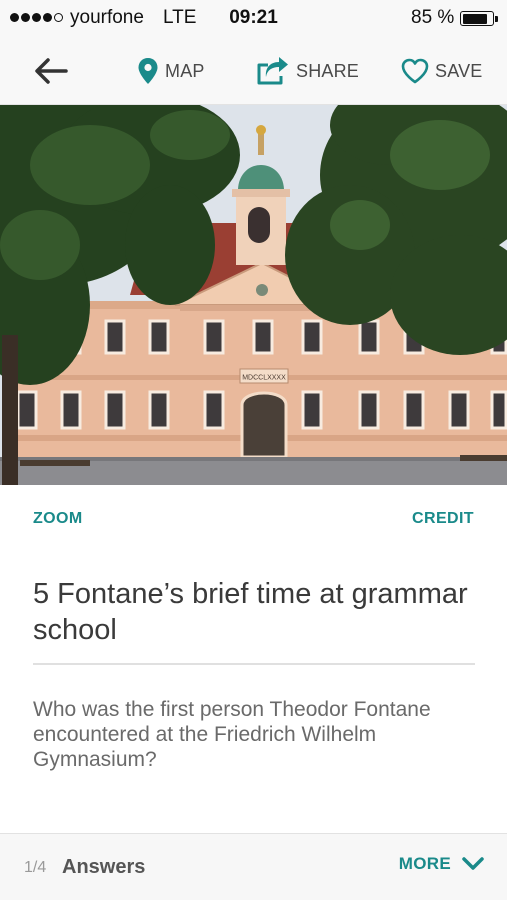  I want to click on more-label: MORE, so click(424, 863).